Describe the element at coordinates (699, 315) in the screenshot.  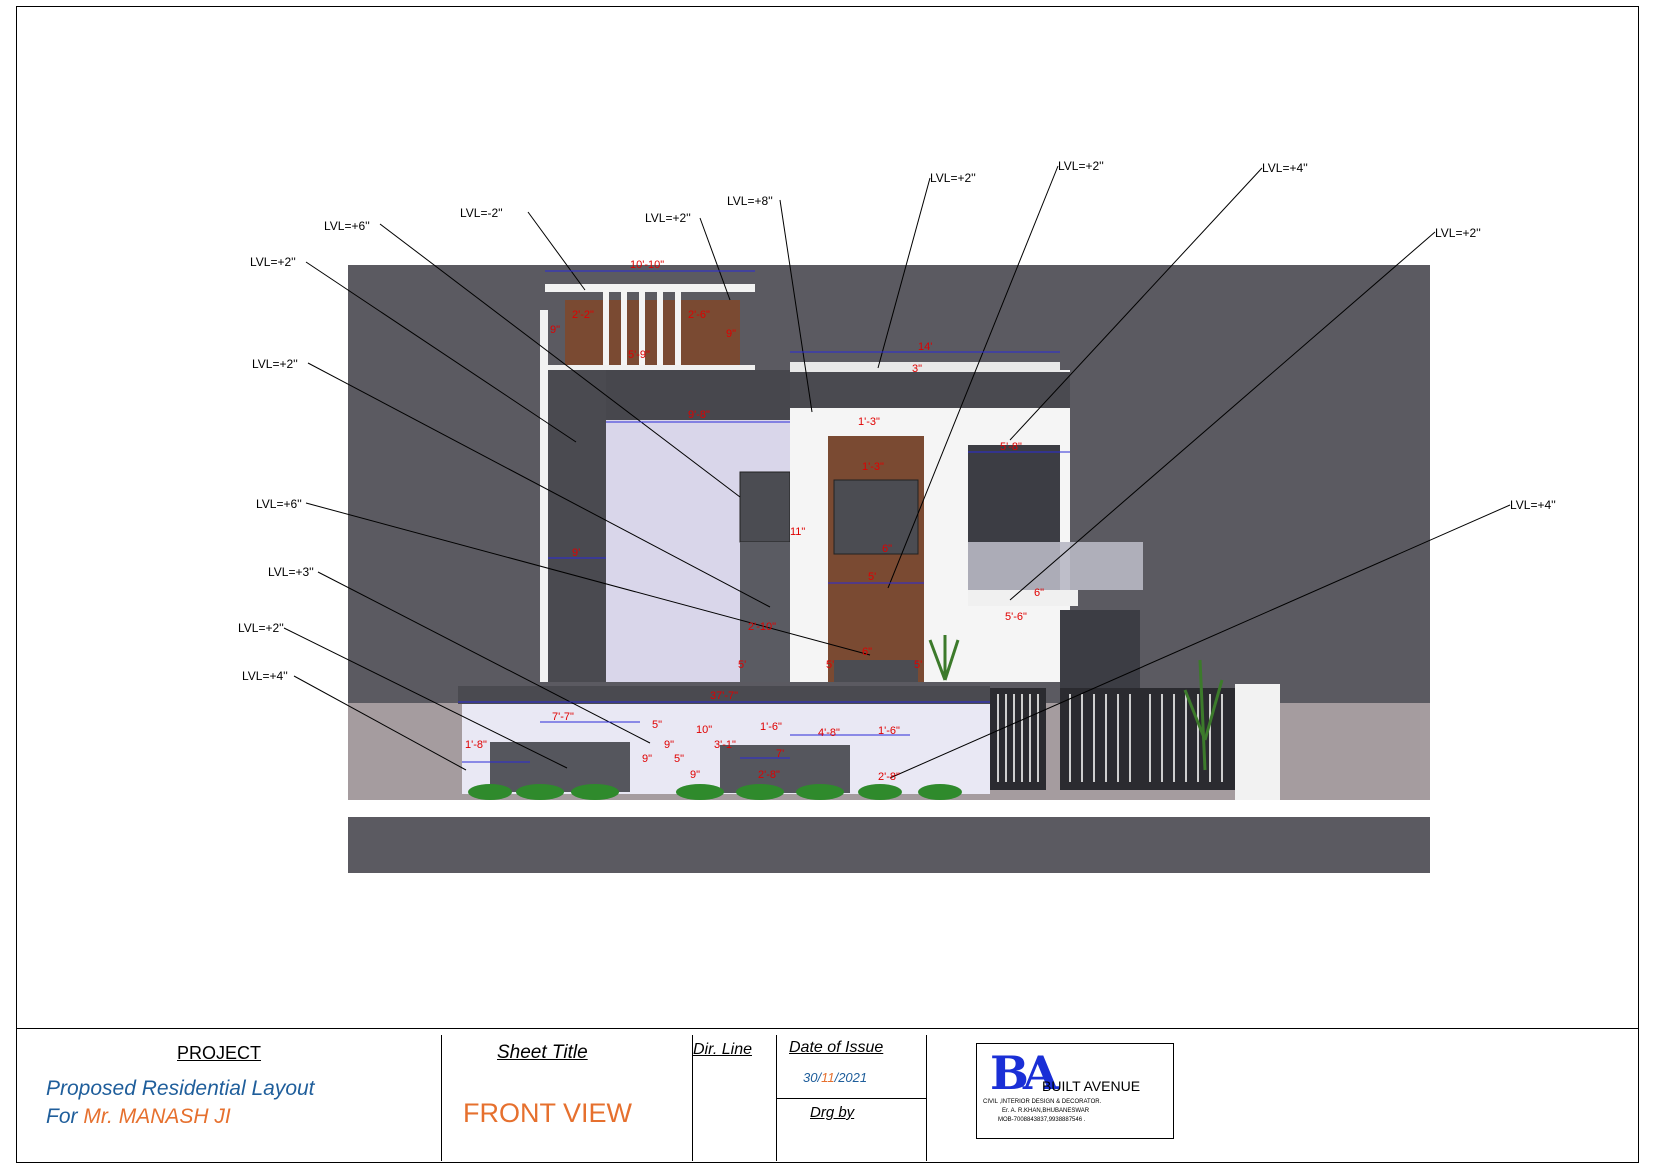
I see `dimension-text: 2'-6"` at that location.